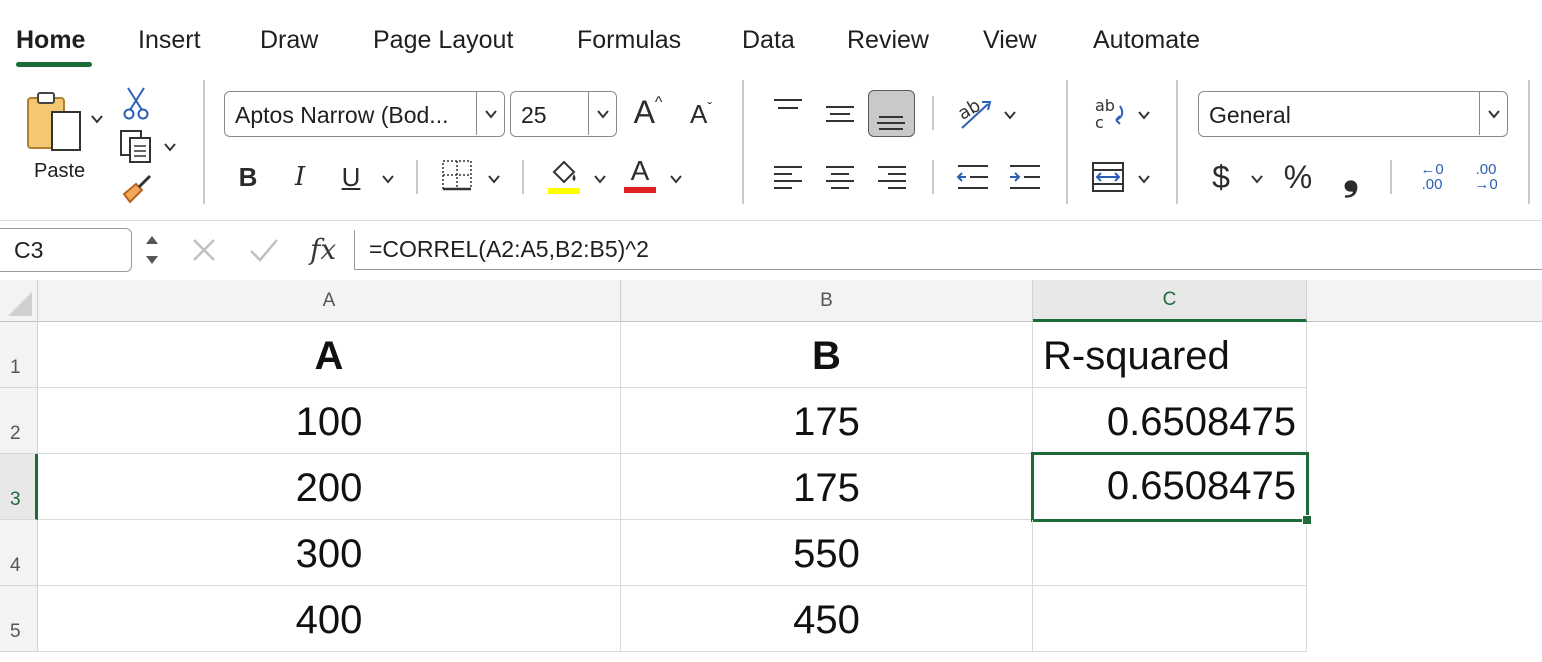 Image resolution: width=1542 pixels, height=662 pixels. I want to click on column-header-a: A, so click(329, 301).